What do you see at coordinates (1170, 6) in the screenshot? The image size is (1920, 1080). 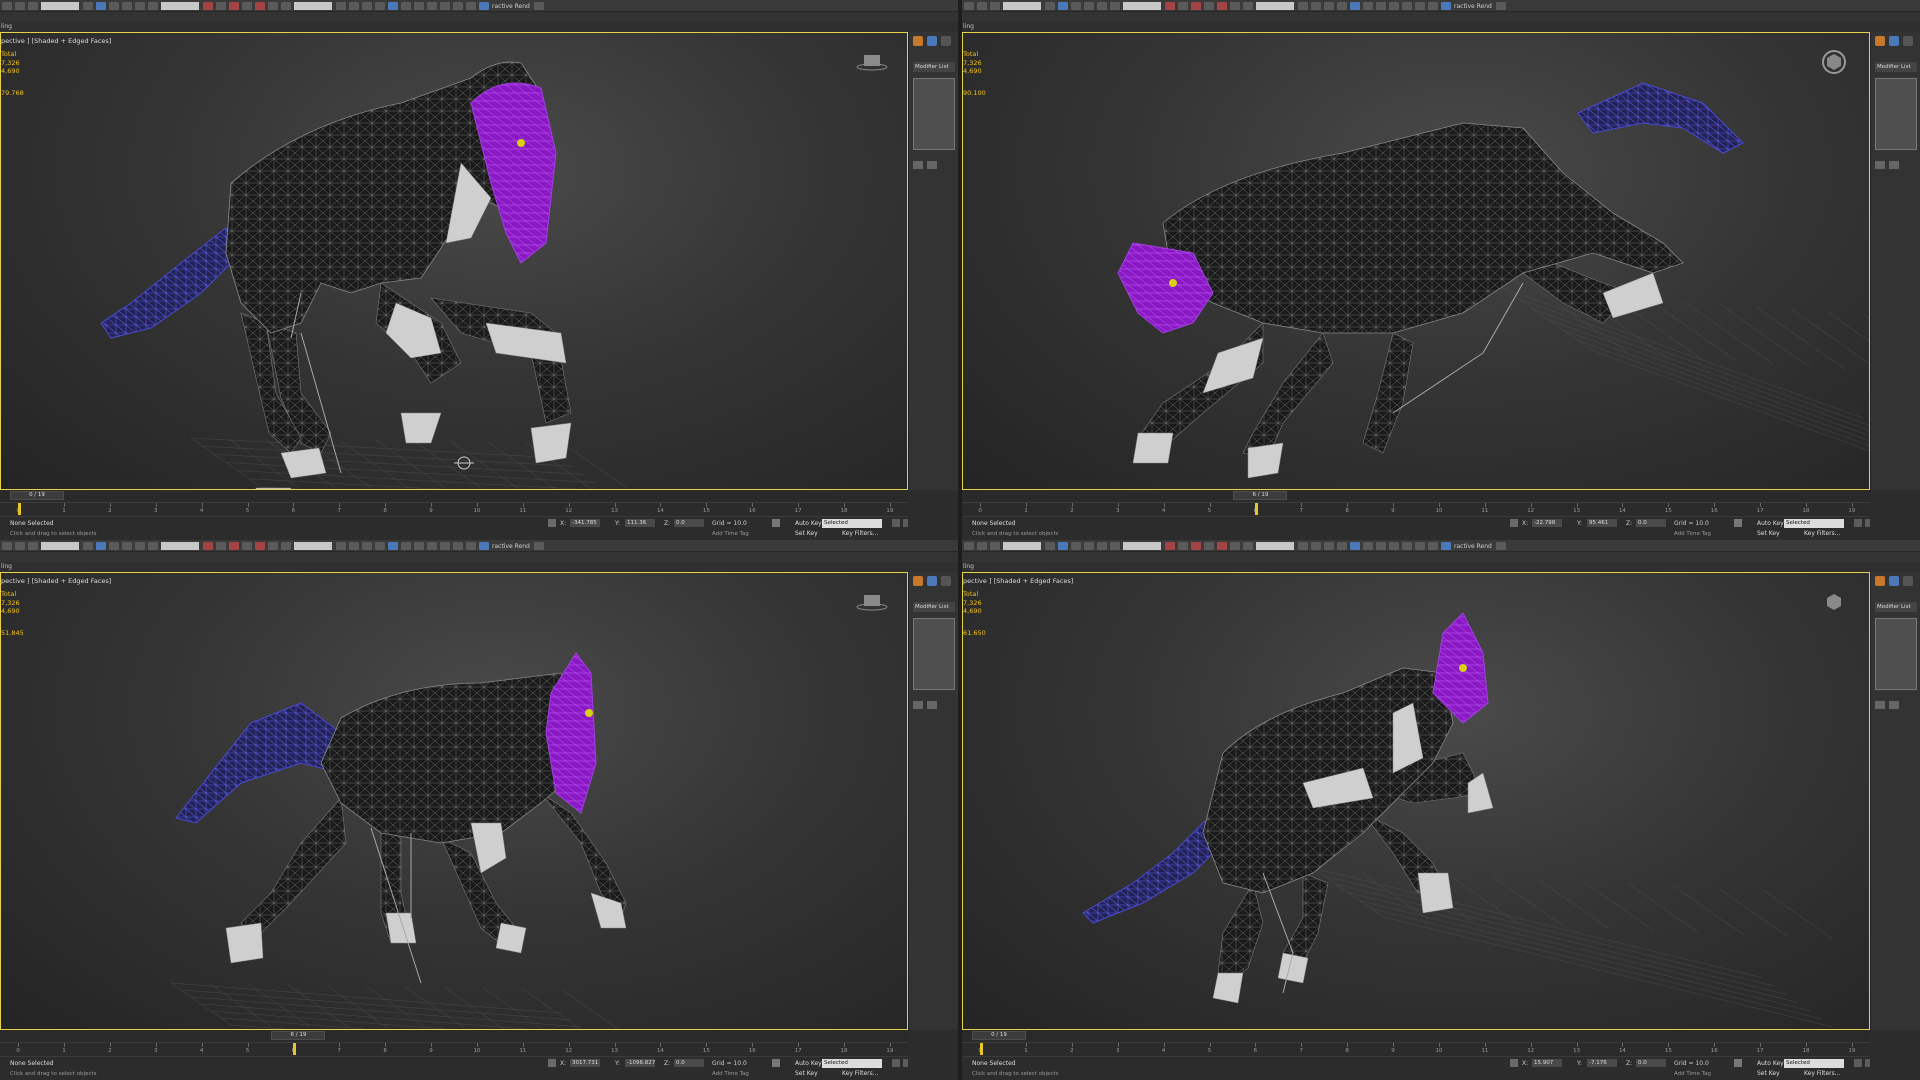 I see `pivot-icon` at bounding box center [1170, 6].